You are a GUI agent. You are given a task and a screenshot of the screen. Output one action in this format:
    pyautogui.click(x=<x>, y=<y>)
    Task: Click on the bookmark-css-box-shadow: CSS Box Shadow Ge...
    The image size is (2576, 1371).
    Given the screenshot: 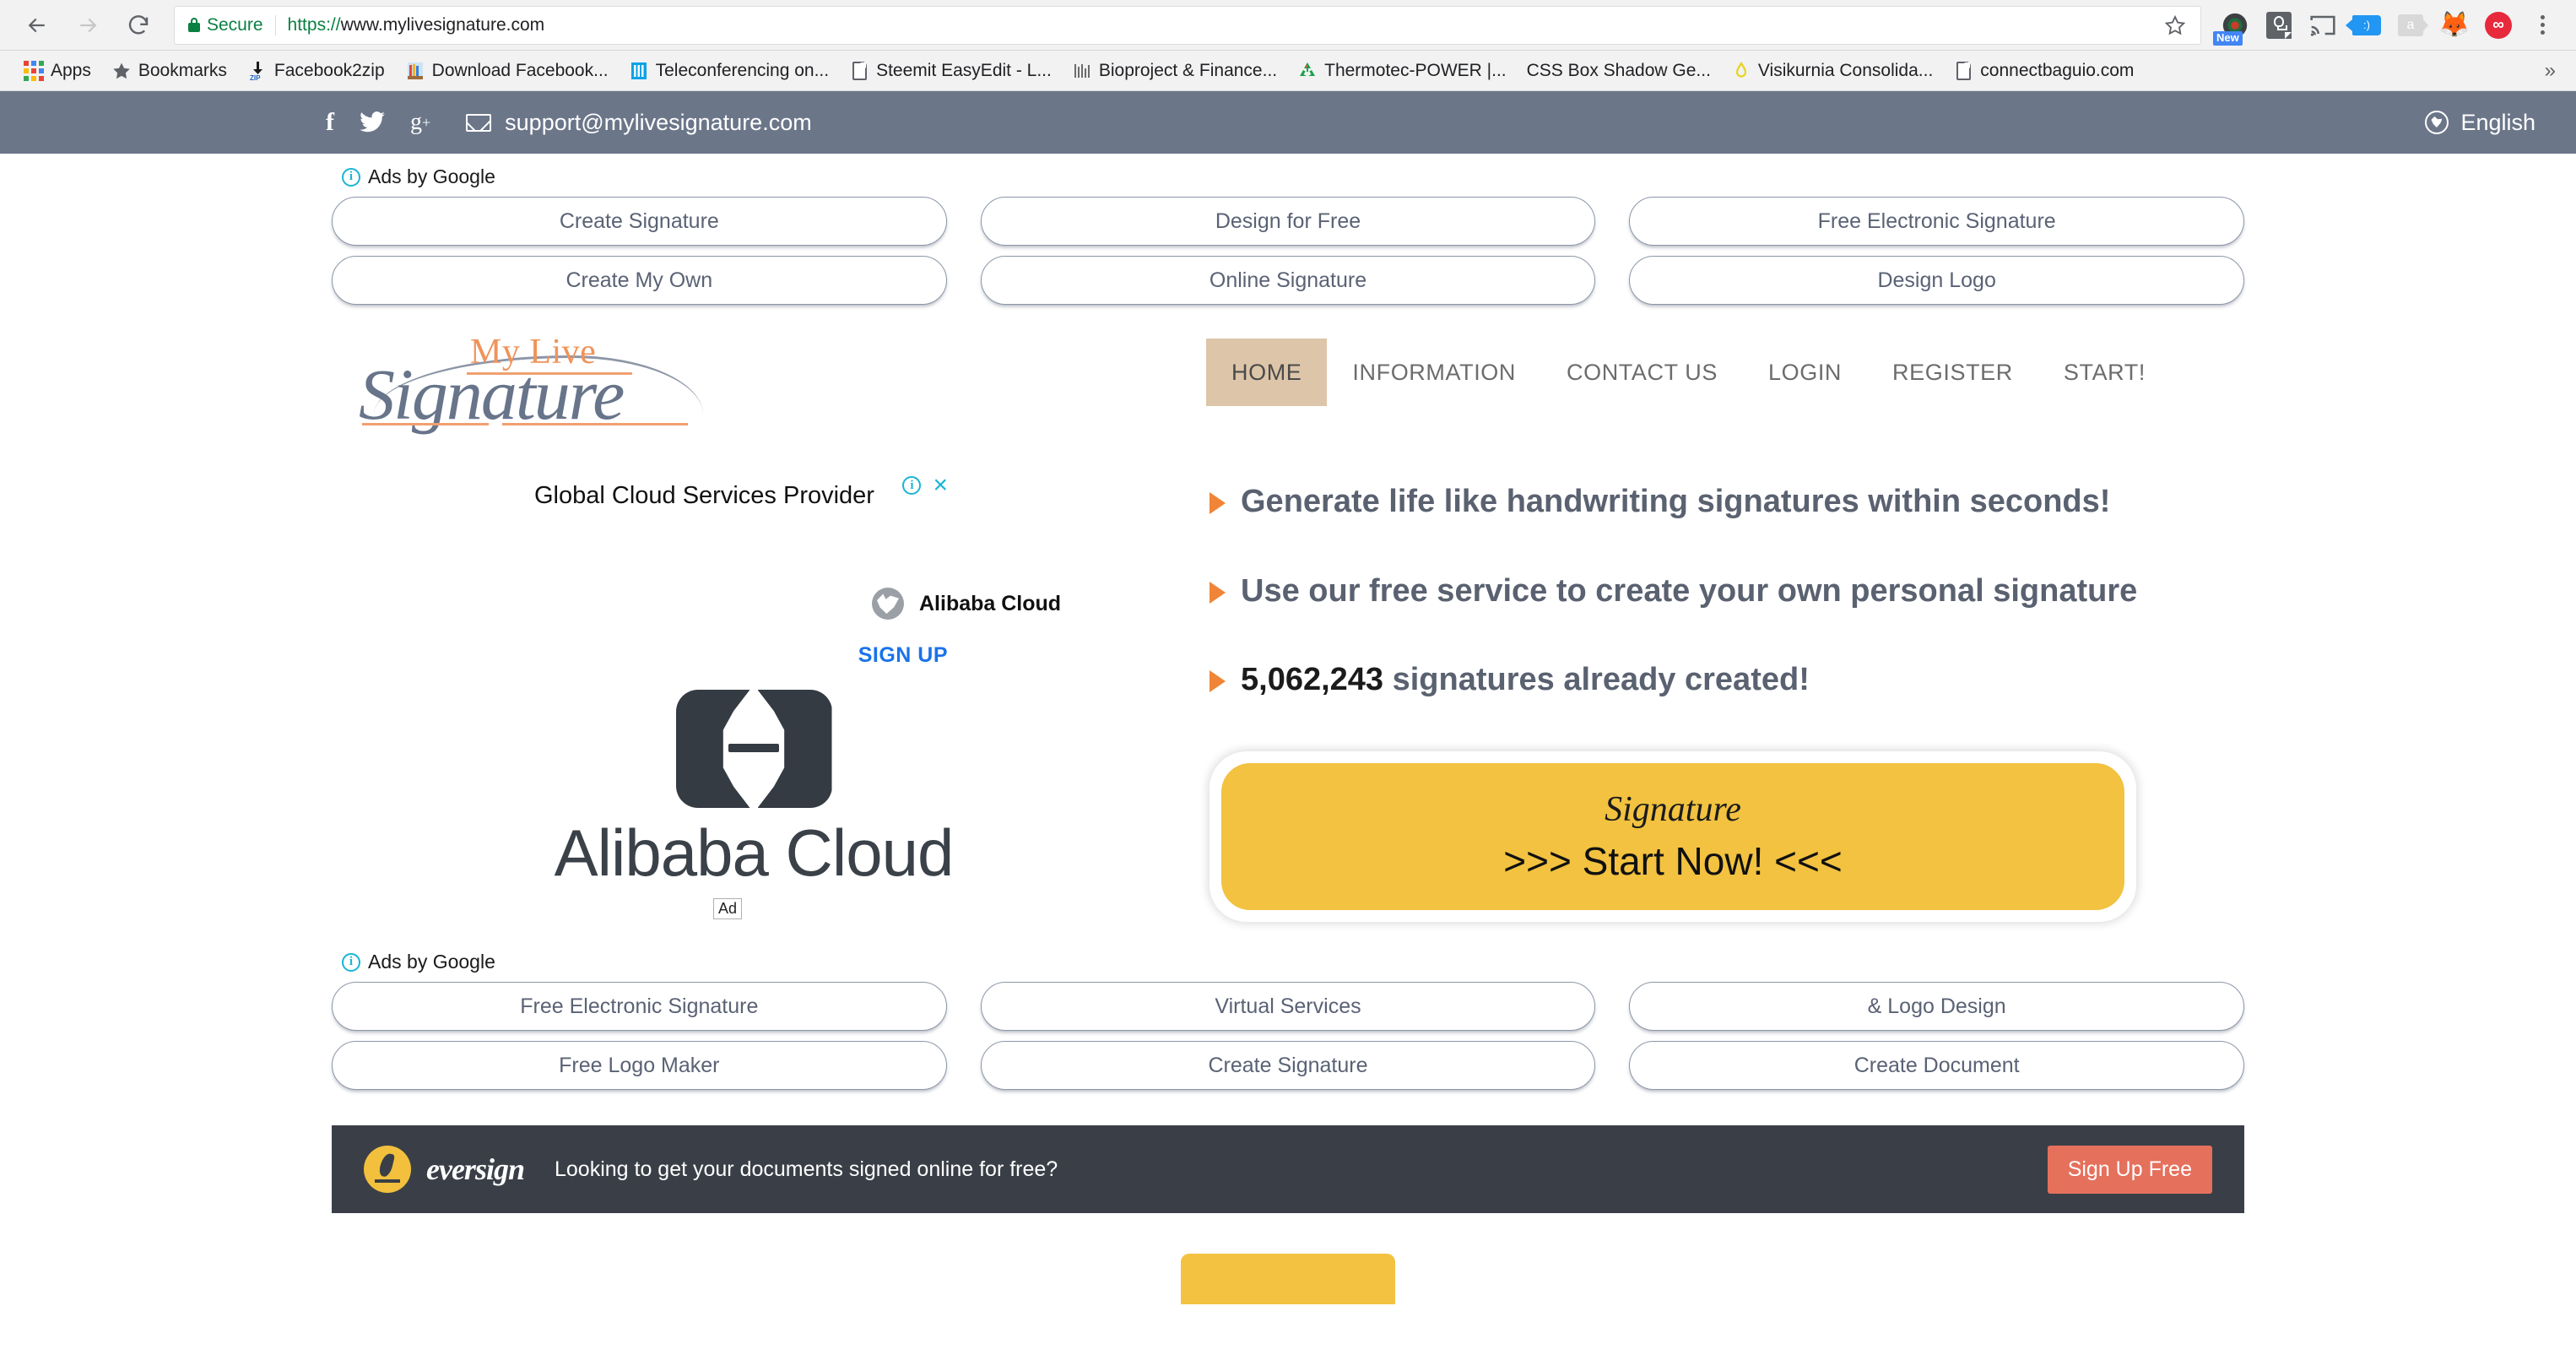 What is the action you would take?
    pyautogui.click(x=1619, y=70)
    